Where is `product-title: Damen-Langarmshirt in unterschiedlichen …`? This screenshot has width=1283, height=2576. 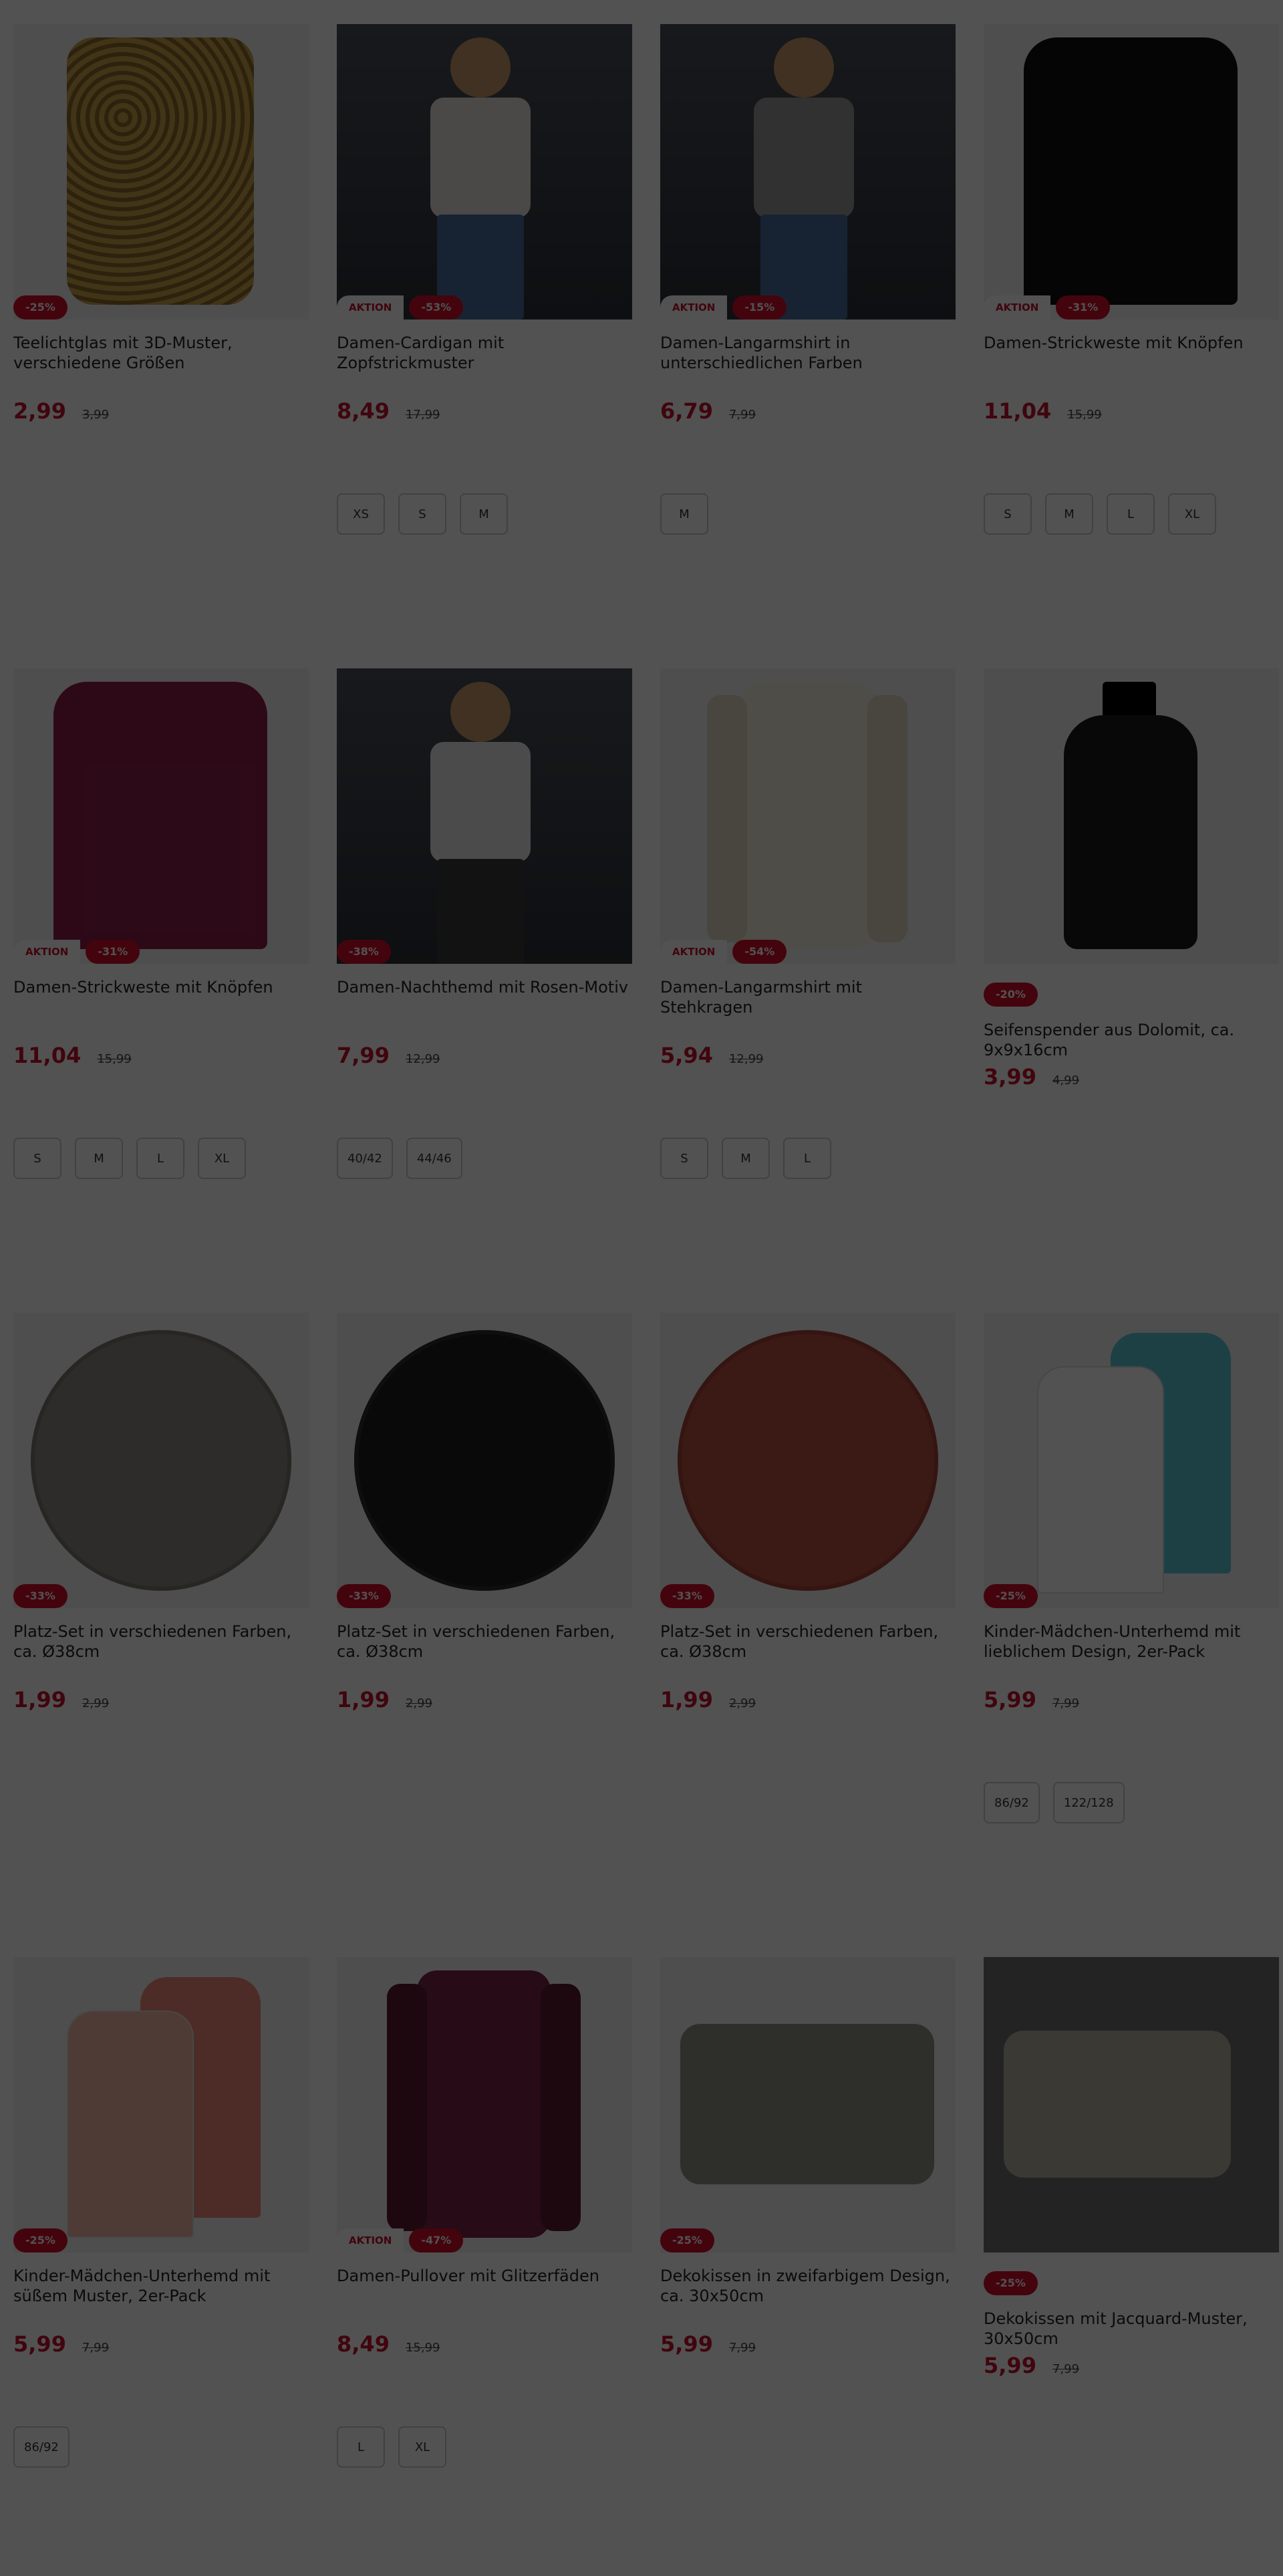
product-title: Damen-Langarmshirt in unterschiedlichen … is located at coordinates (808, 353).